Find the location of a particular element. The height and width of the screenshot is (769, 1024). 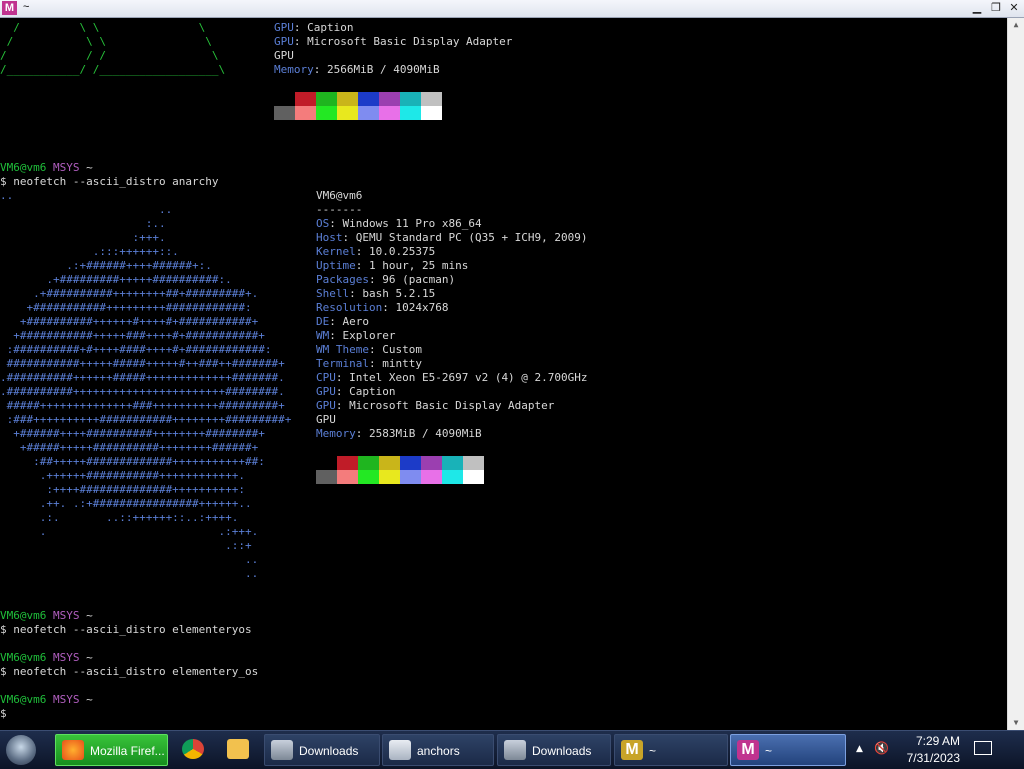

ascii-art-line: :.. is located at coordinates (83, 223).